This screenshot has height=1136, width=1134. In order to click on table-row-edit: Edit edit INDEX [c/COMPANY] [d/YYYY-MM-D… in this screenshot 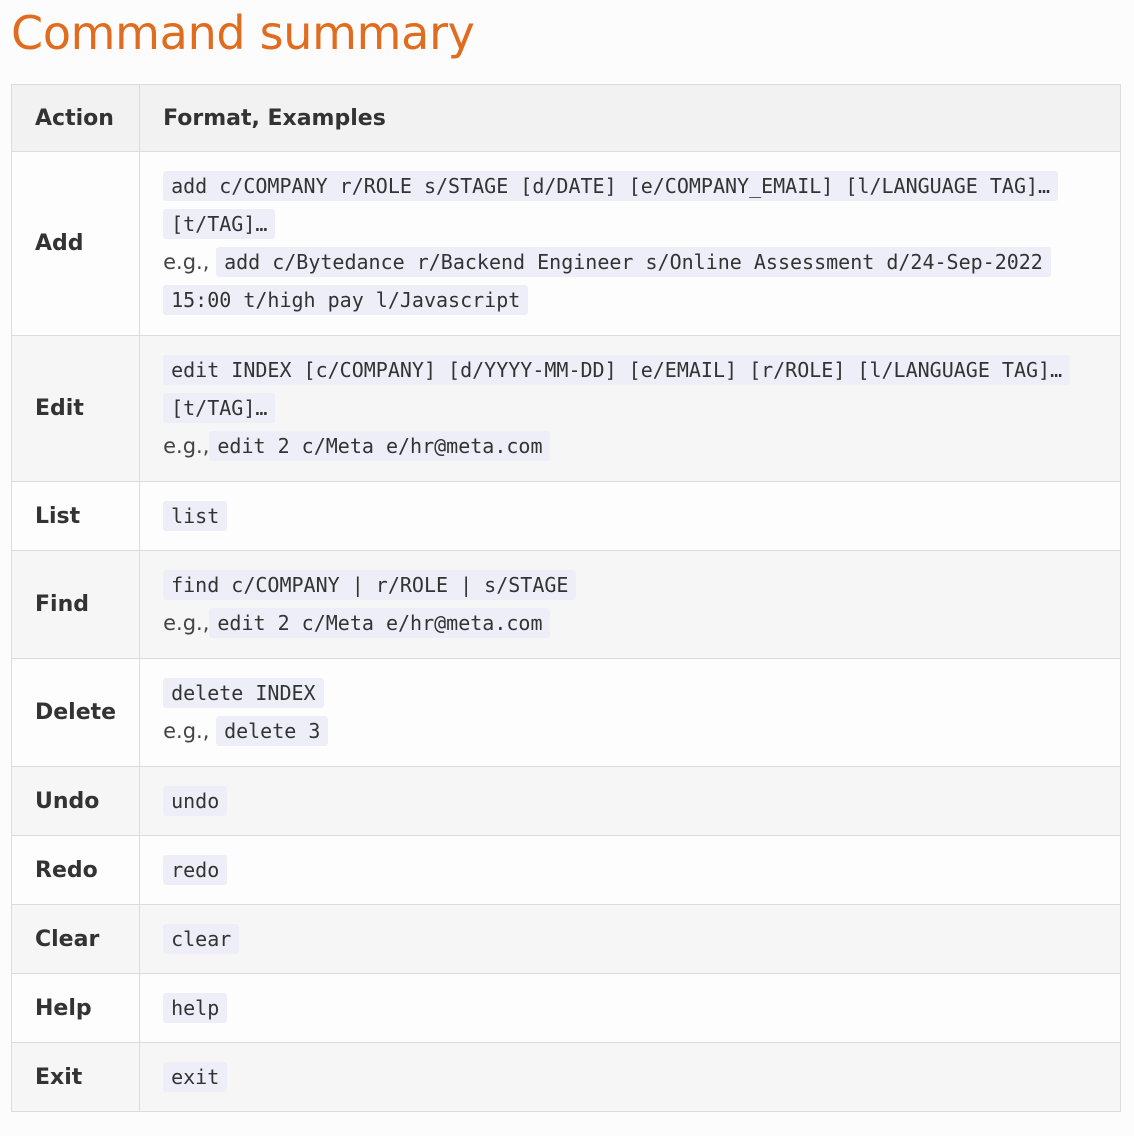, I will do `click(566, 408)`.